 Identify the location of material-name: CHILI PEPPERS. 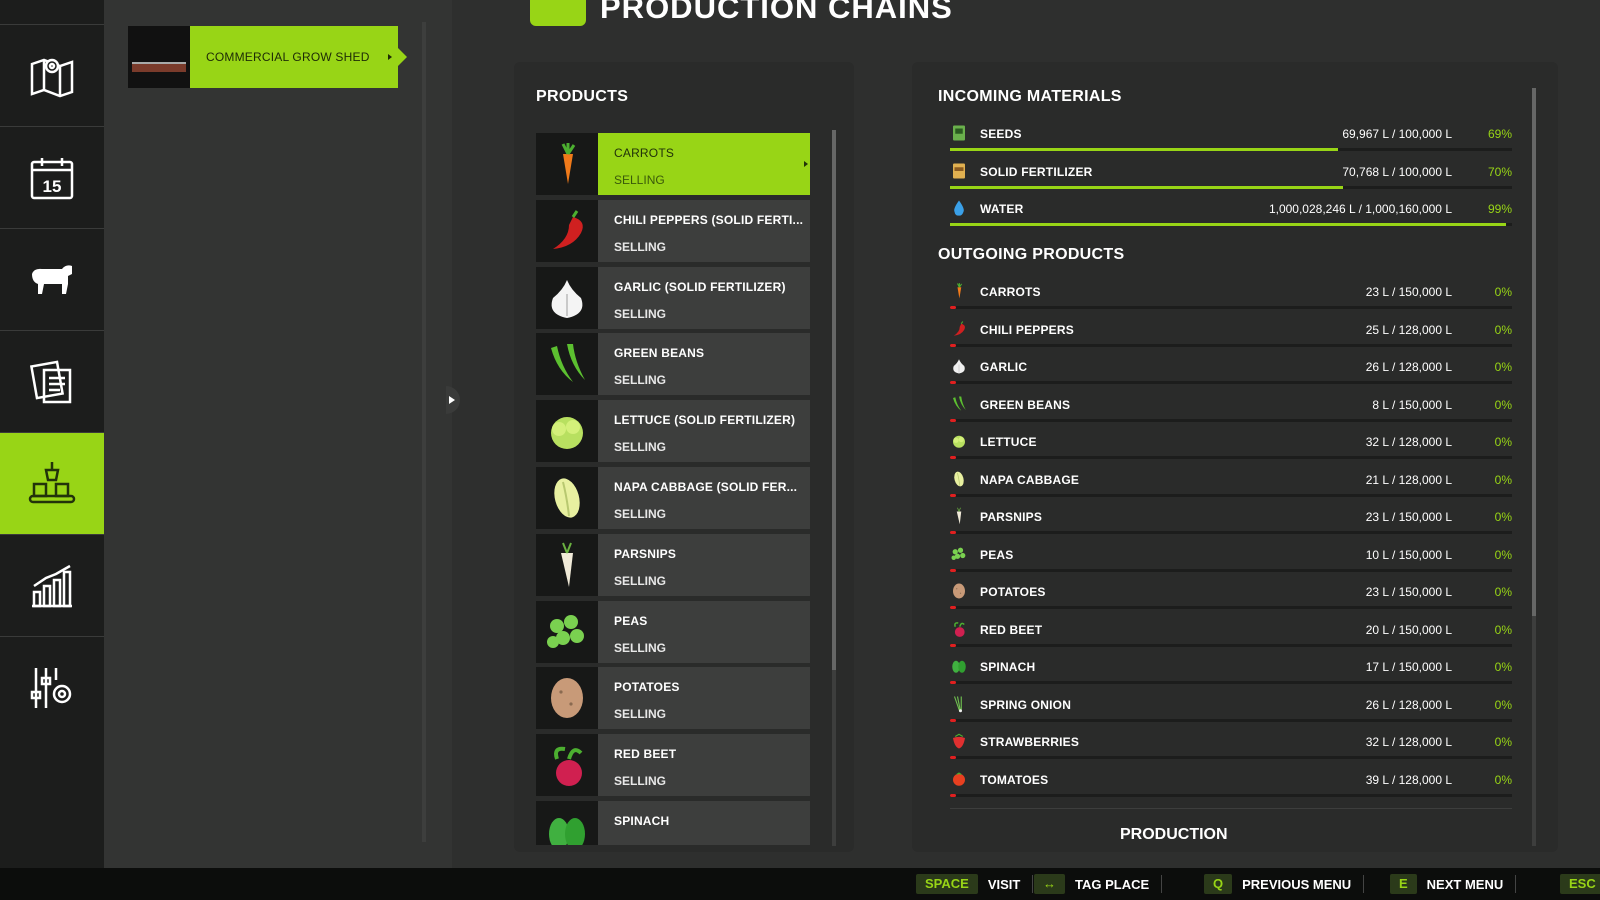
(1027, 329).